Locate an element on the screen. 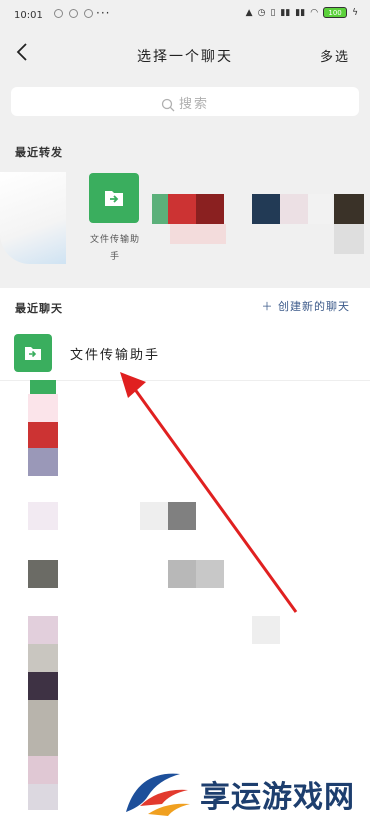  watermark: 享运游戏网 is located at coordinates (244, 792).